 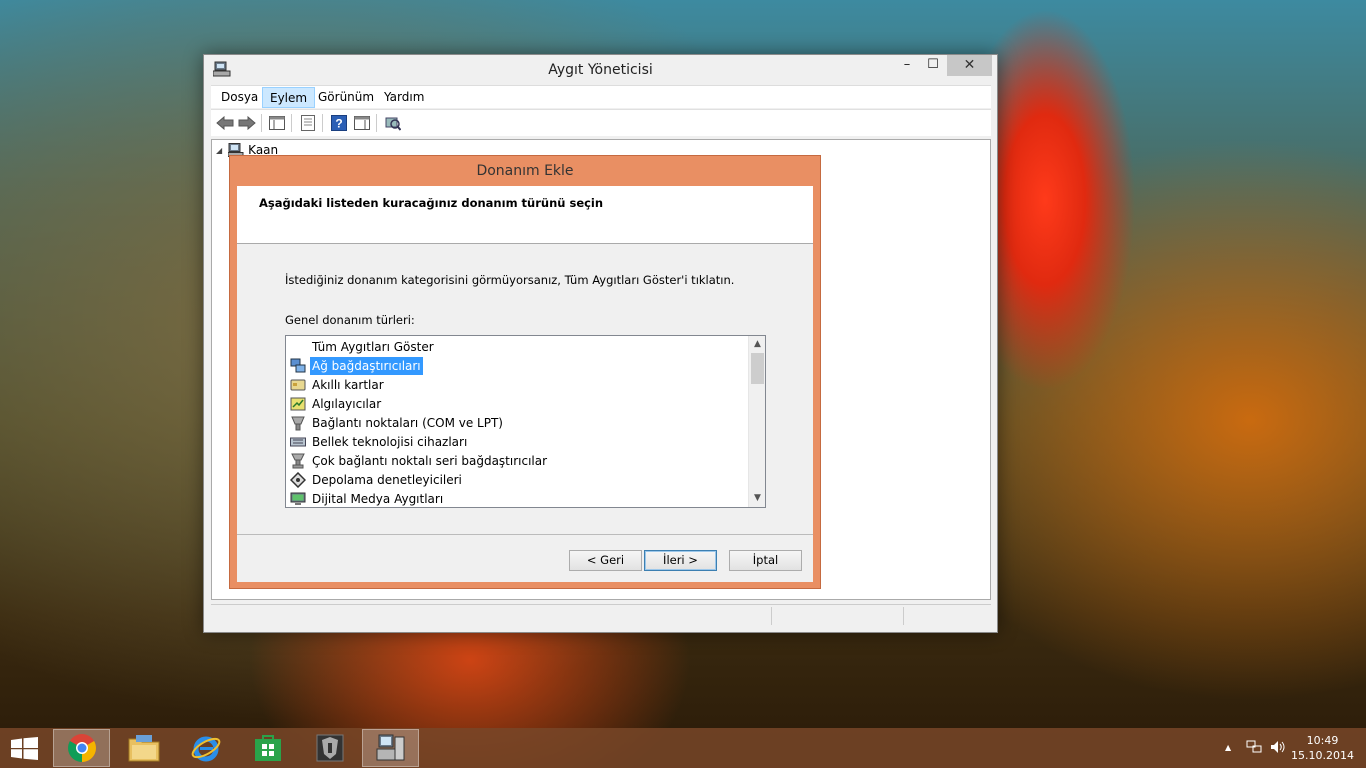 I want to click on next-button: İleri >, so click(x=680, y=560).